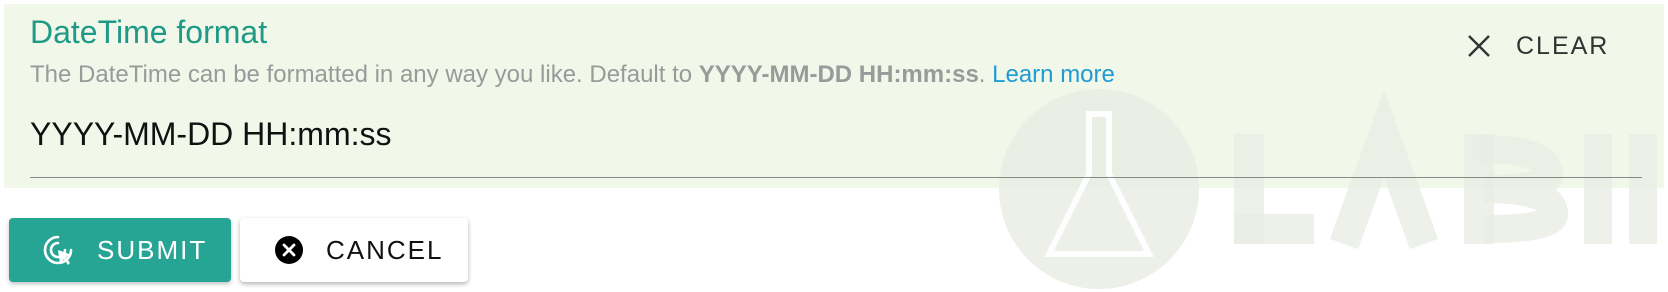  I want to click on clear-button: CLEAR, so click(1537, 46).